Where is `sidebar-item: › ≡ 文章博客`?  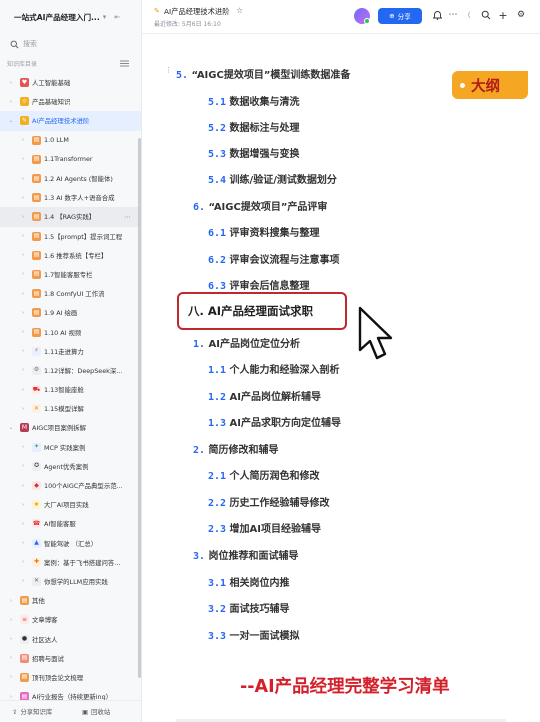
sidebar-item: › ≡ 文章博客 is located at coordinates (70, 619).